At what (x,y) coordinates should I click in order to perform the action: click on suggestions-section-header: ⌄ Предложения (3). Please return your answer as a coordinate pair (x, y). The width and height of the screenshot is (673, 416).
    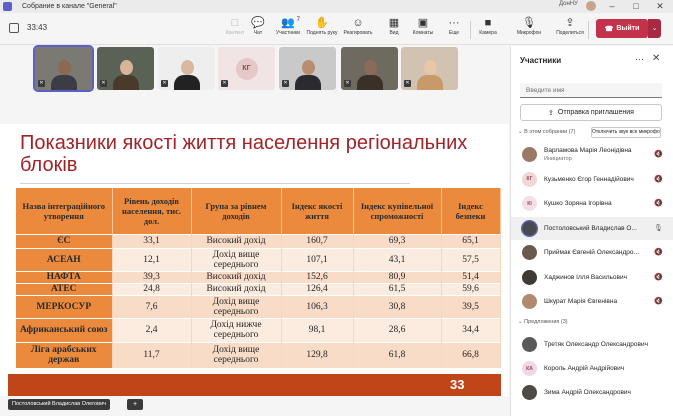
    Looking at the image, I should click on (543, 322).